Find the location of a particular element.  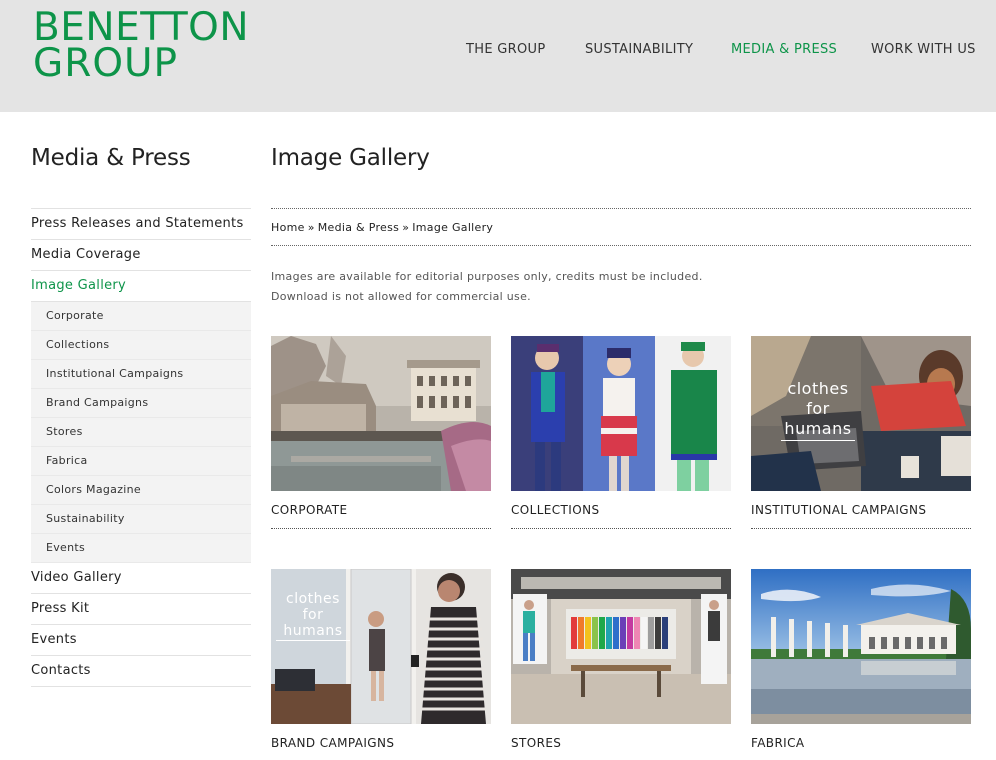

breadcrumb-media-press: Media & Press is located at coordinates (358, 227).